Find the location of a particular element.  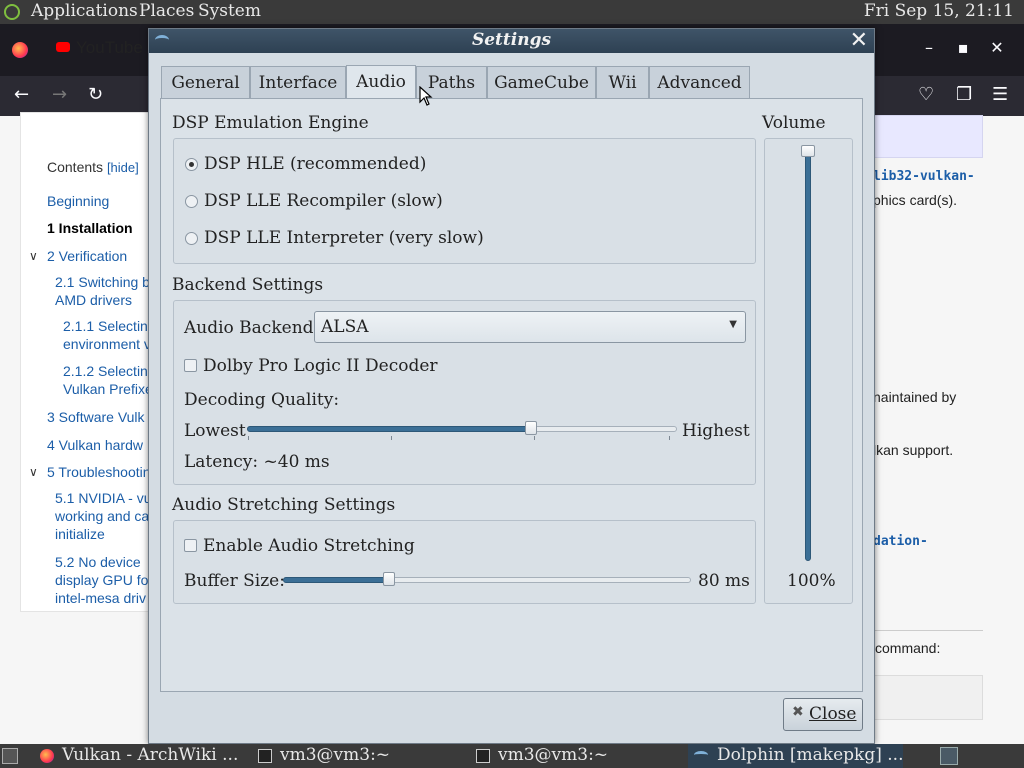

toc-item: Beginning is located at coordinates (78, 201).